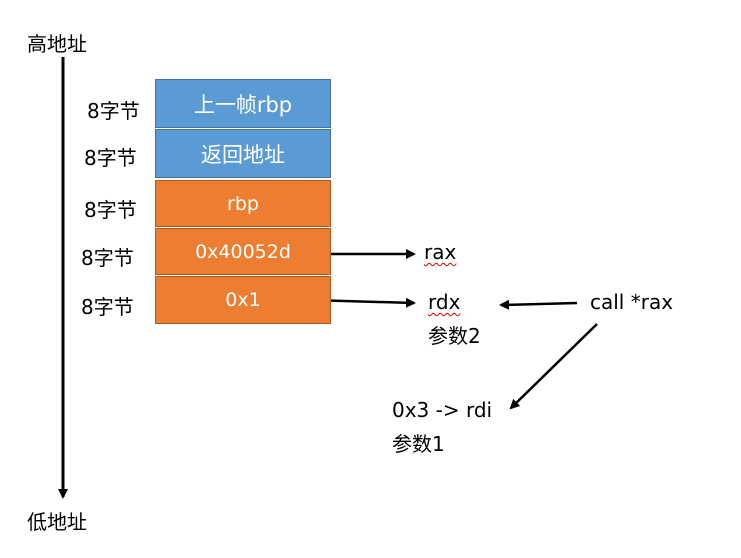 The height and width of the screenshot is (558, 741). Describe the element at coordinates (538, 304) in the screenshot. I see `arrow-call-to-rdx` at that location.